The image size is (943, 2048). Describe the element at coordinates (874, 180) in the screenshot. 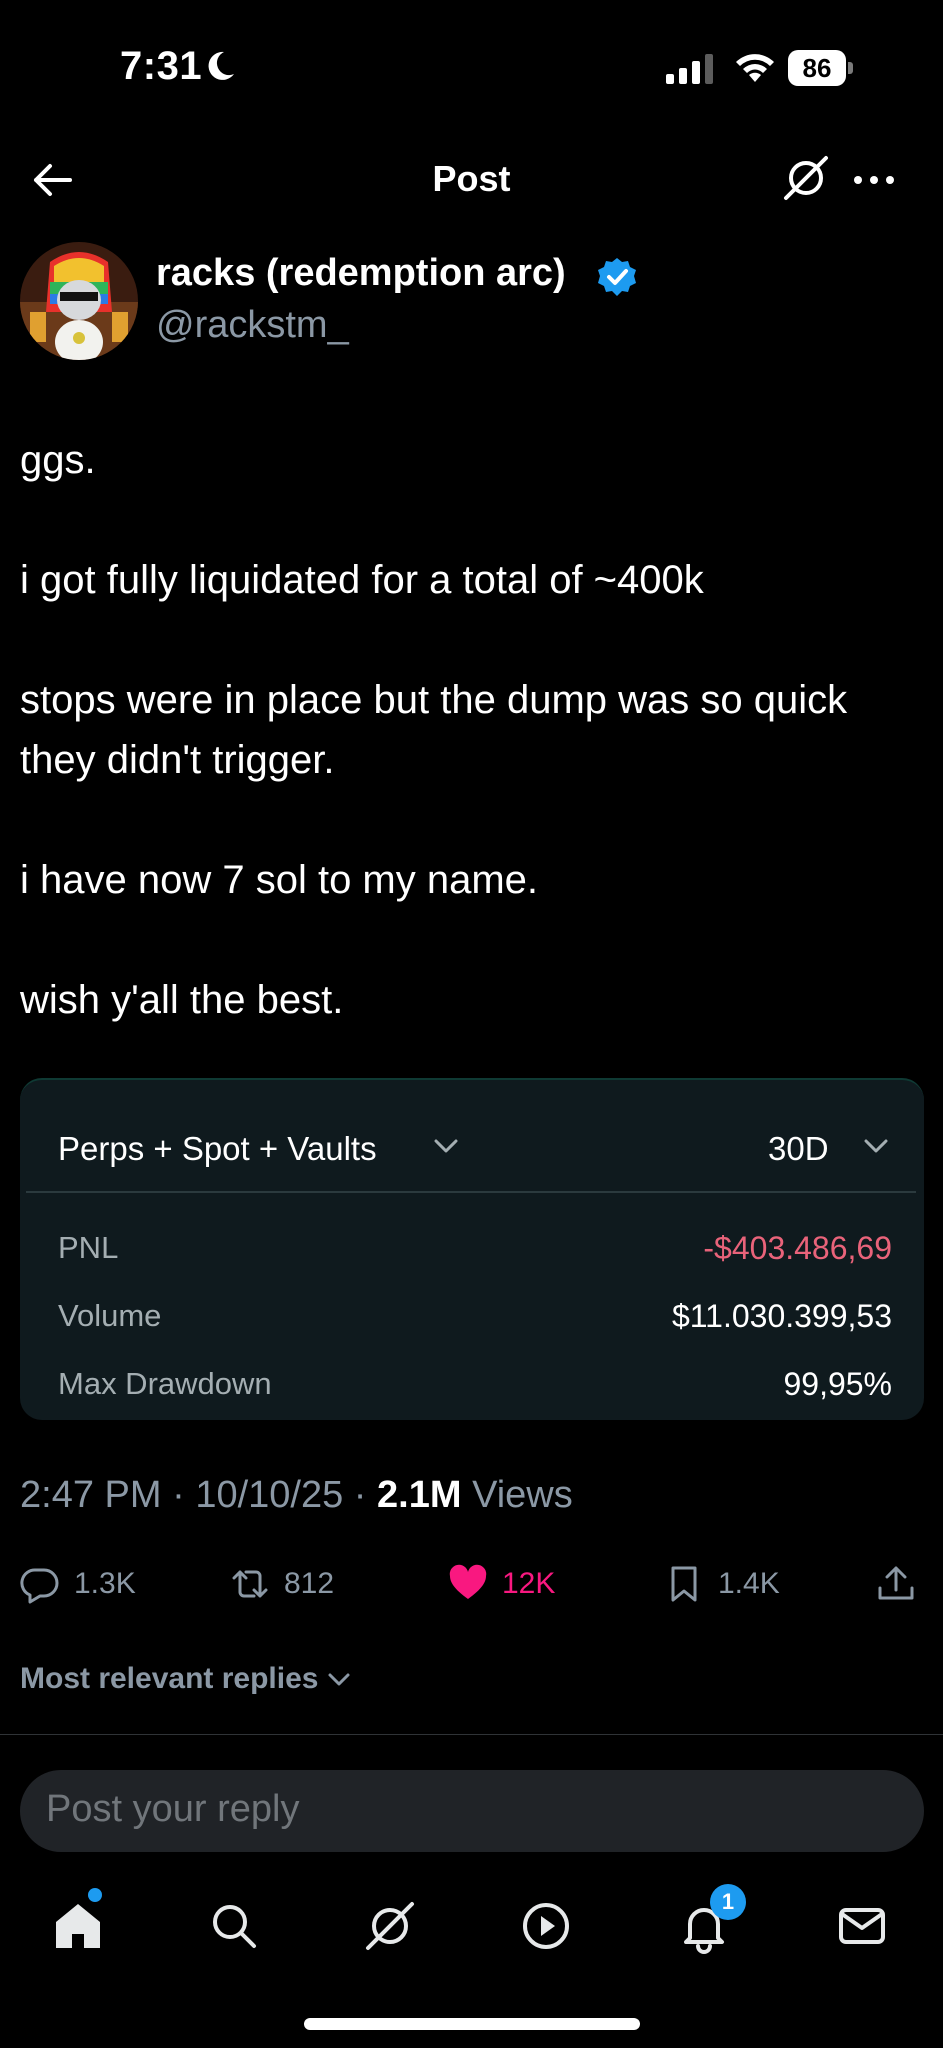

I see `more-options-icon` at that location.